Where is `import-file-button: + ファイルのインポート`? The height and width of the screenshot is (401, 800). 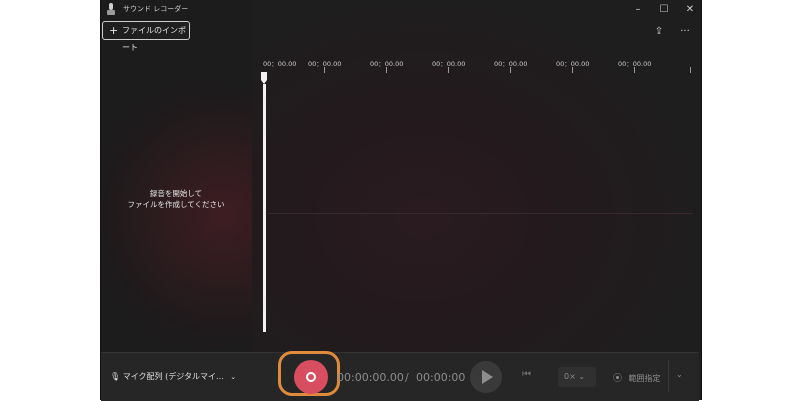
import-file-button: + ファイルのインポート is located at coordinates (146, 36).